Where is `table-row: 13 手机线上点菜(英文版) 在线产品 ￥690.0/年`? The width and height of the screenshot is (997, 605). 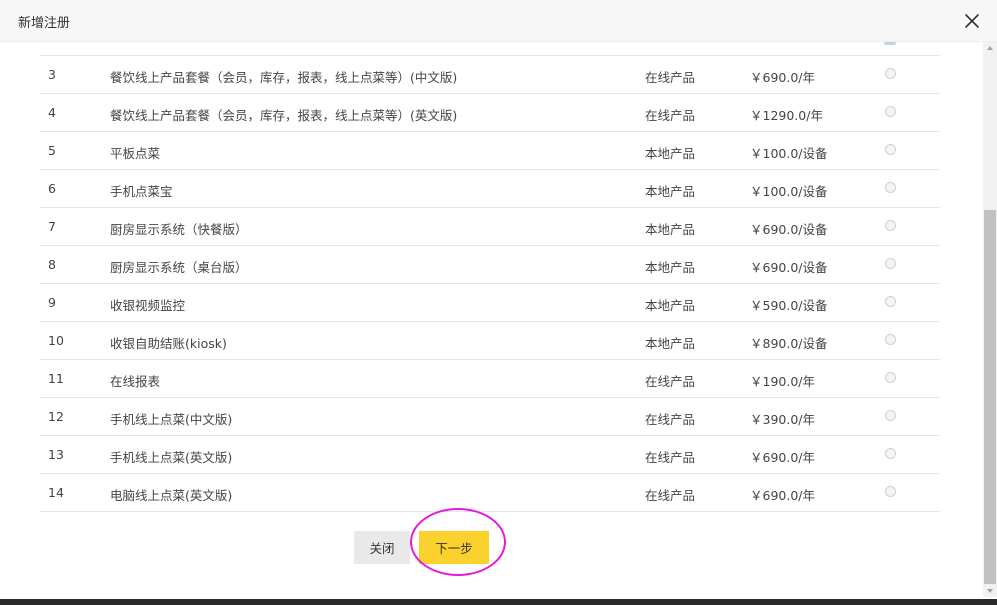 table-row: 13 手机线上点菜(英文版) 在线产品 ￥690.0/年 is located at coordinates (490, 455).